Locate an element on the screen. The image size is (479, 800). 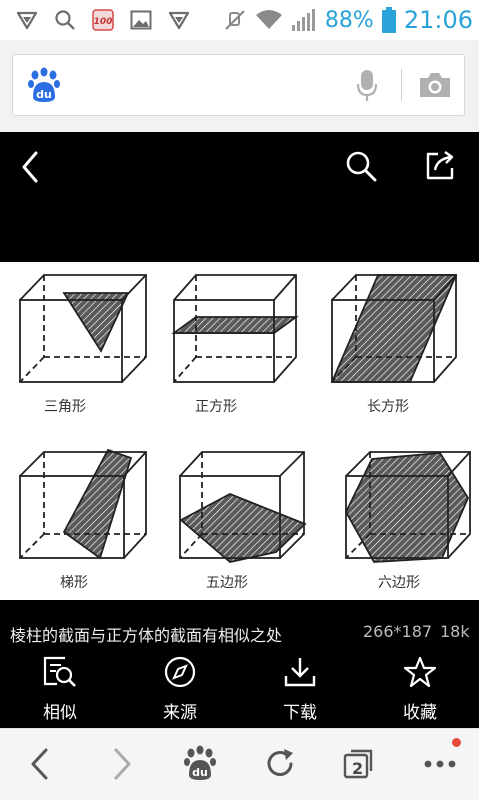
notification-dot is located at coordinates (456, 742).